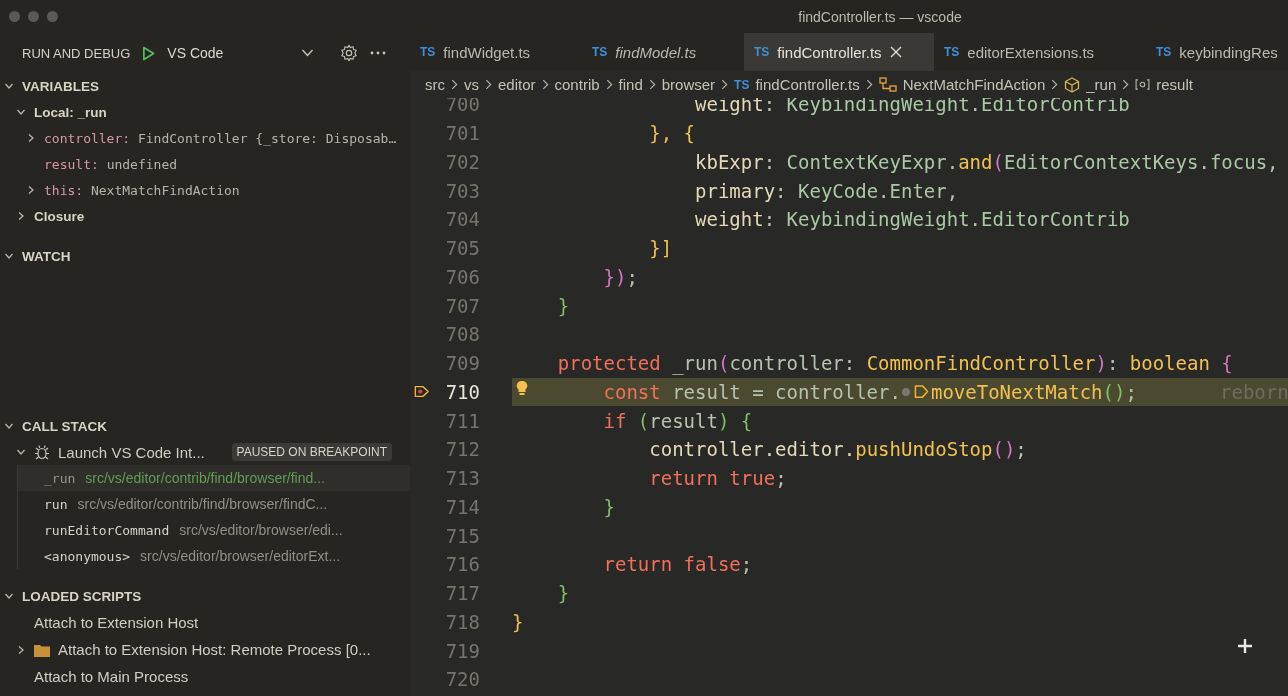 This screenshot has height=696, width=1288. Describe the element at coordinates (1101, 84) in the screenshot. I see `breadcrumb-item: _run` at that location.